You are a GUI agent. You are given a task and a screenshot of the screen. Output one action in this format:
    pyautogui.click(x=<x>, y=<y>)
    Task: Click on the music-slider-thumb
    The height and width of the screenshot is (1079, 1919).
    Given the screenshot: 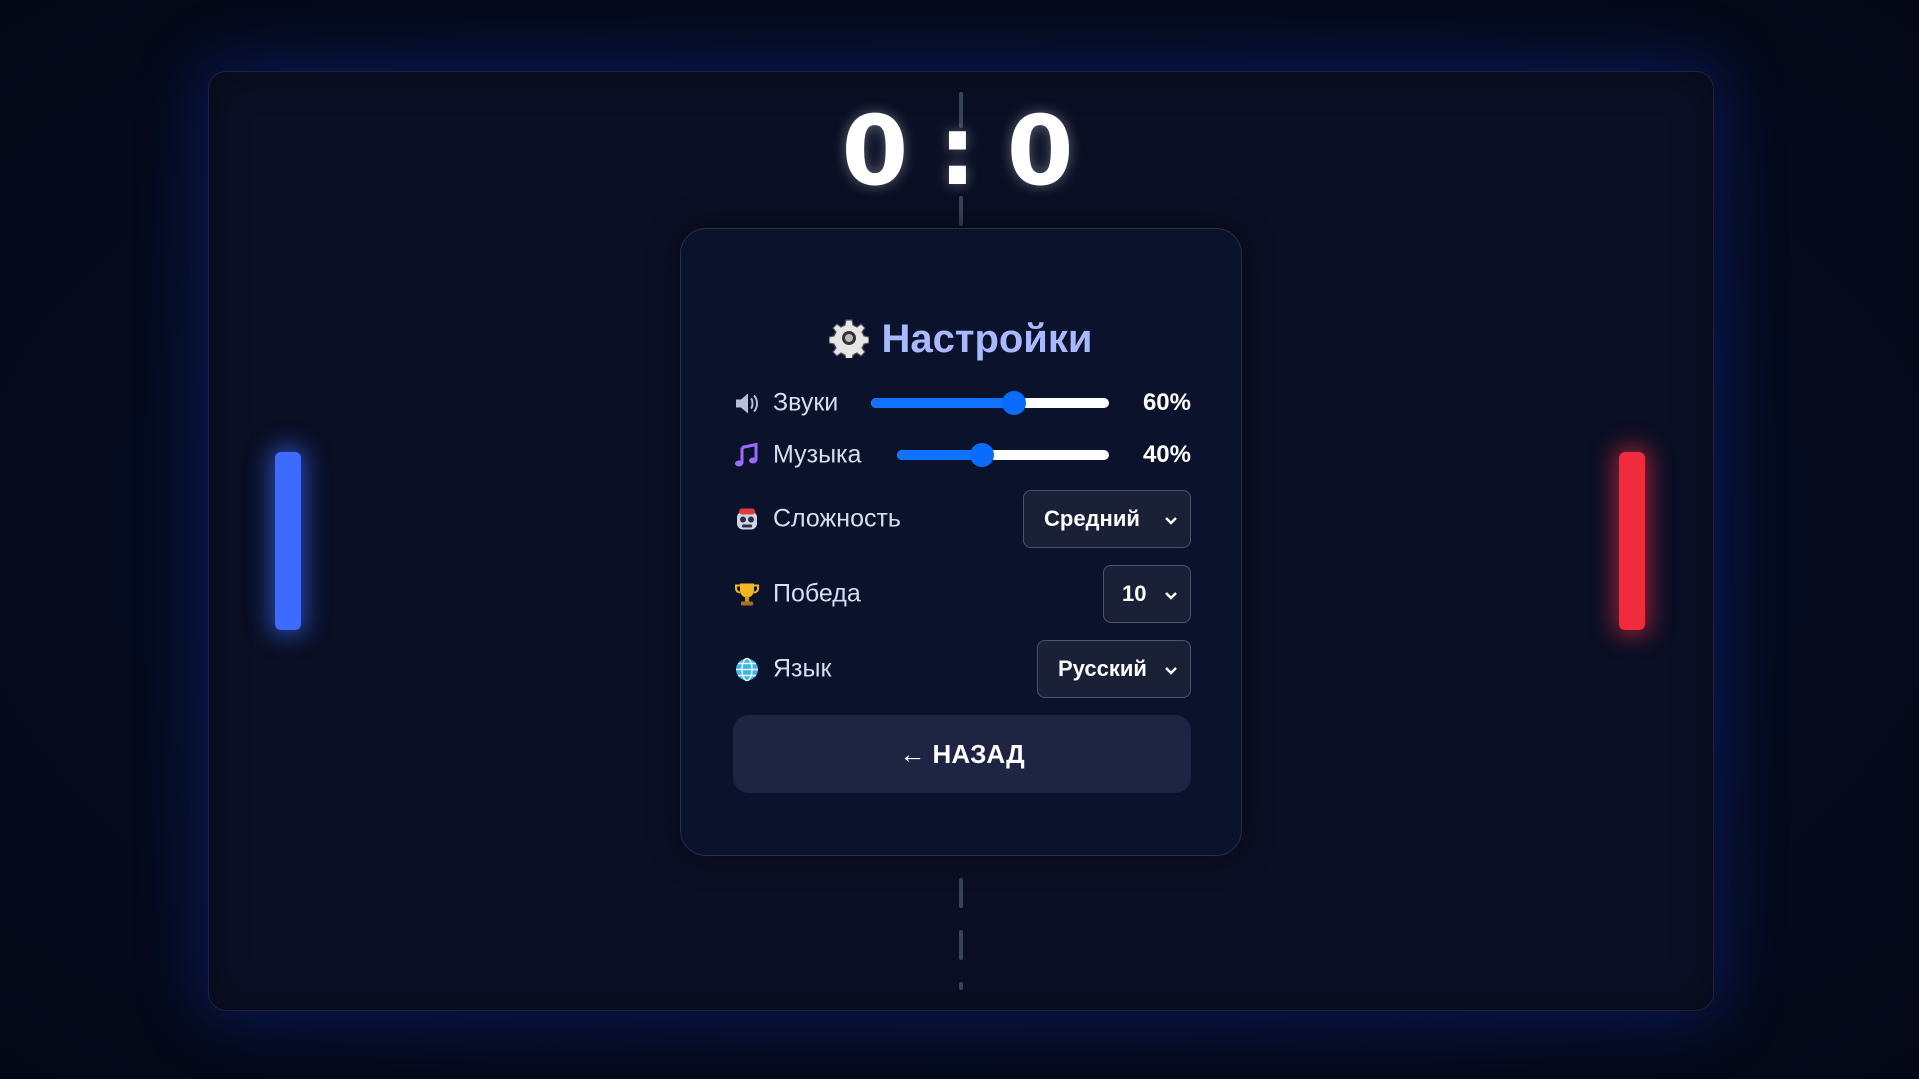 What is the action you would take?
    pyautogui.click(x=981, y=455)
    